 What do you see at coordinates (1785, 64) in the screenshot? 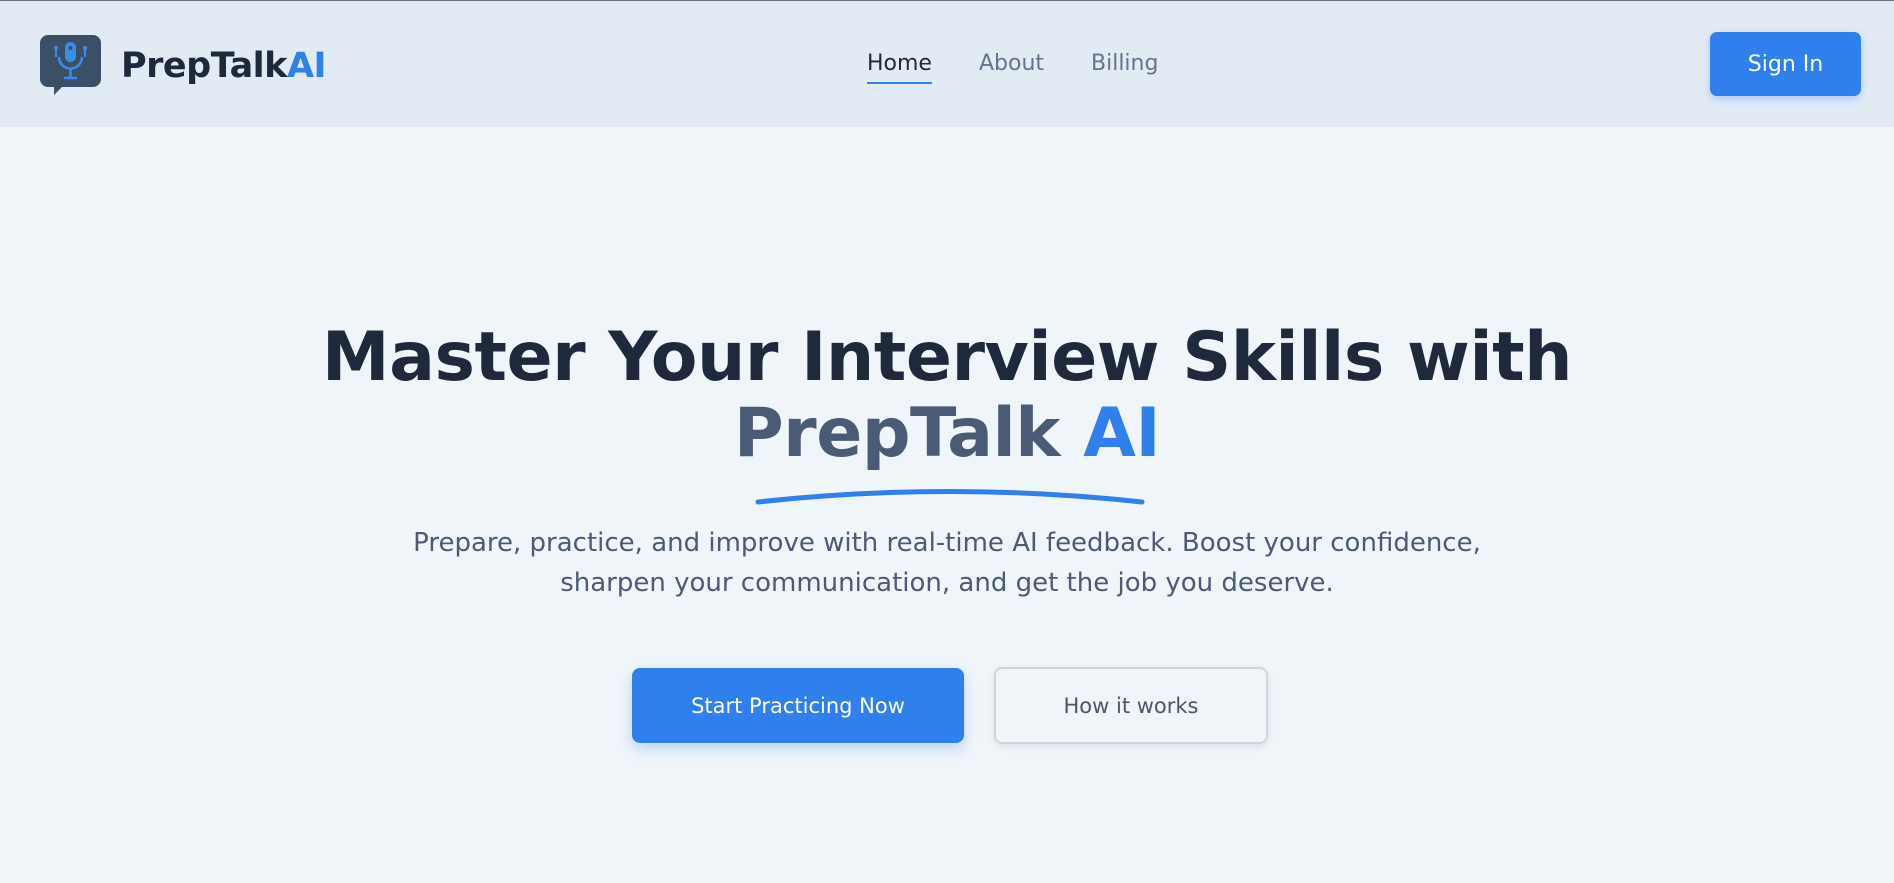
I see `sign-in-button: Sign In` at bounding box center [1785, 64].